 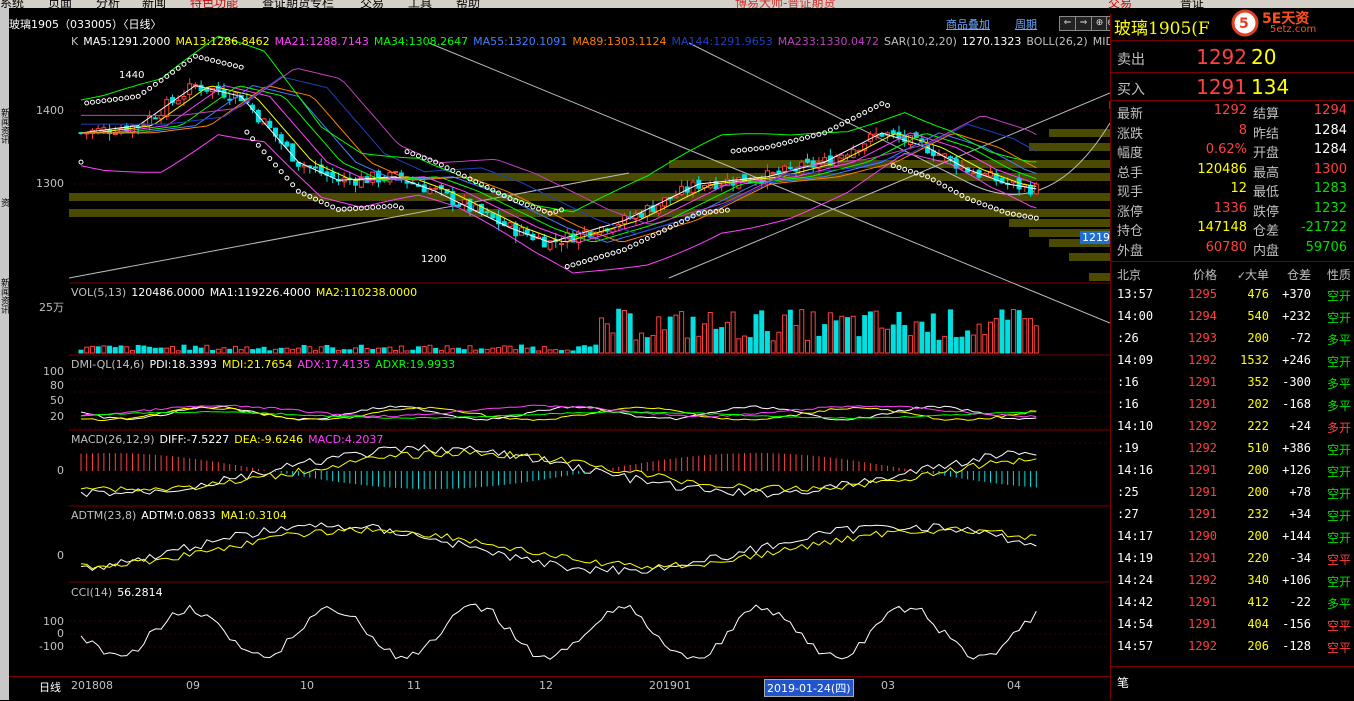 What do you see at coordinates (1096, 237) in the screenshot?
I see `price-tag: 1219` at bounding box center [1096, 237].